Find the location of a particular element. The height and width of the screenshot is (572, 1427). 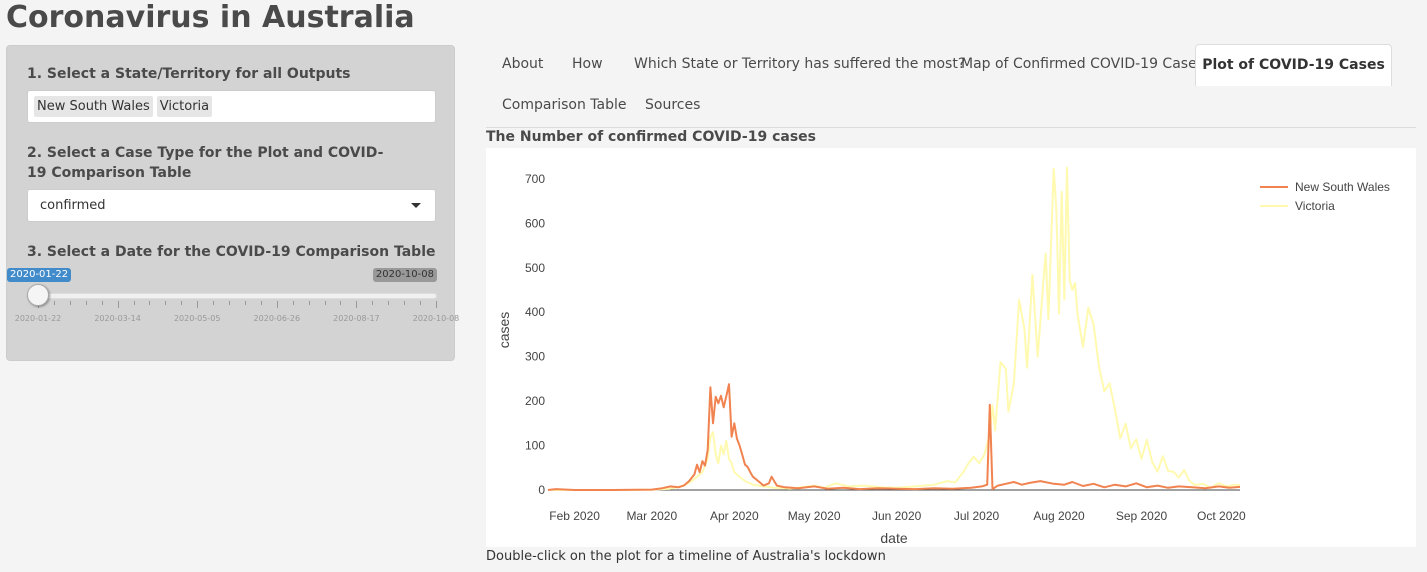

y-tick-label: 100 is located at coordinates (535, 446).